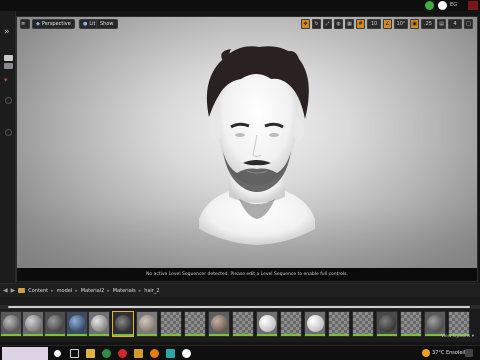 Image resolution: width=480 pixels, height=360 pixels. I want to click on unreal-icon, so click(186, 353).